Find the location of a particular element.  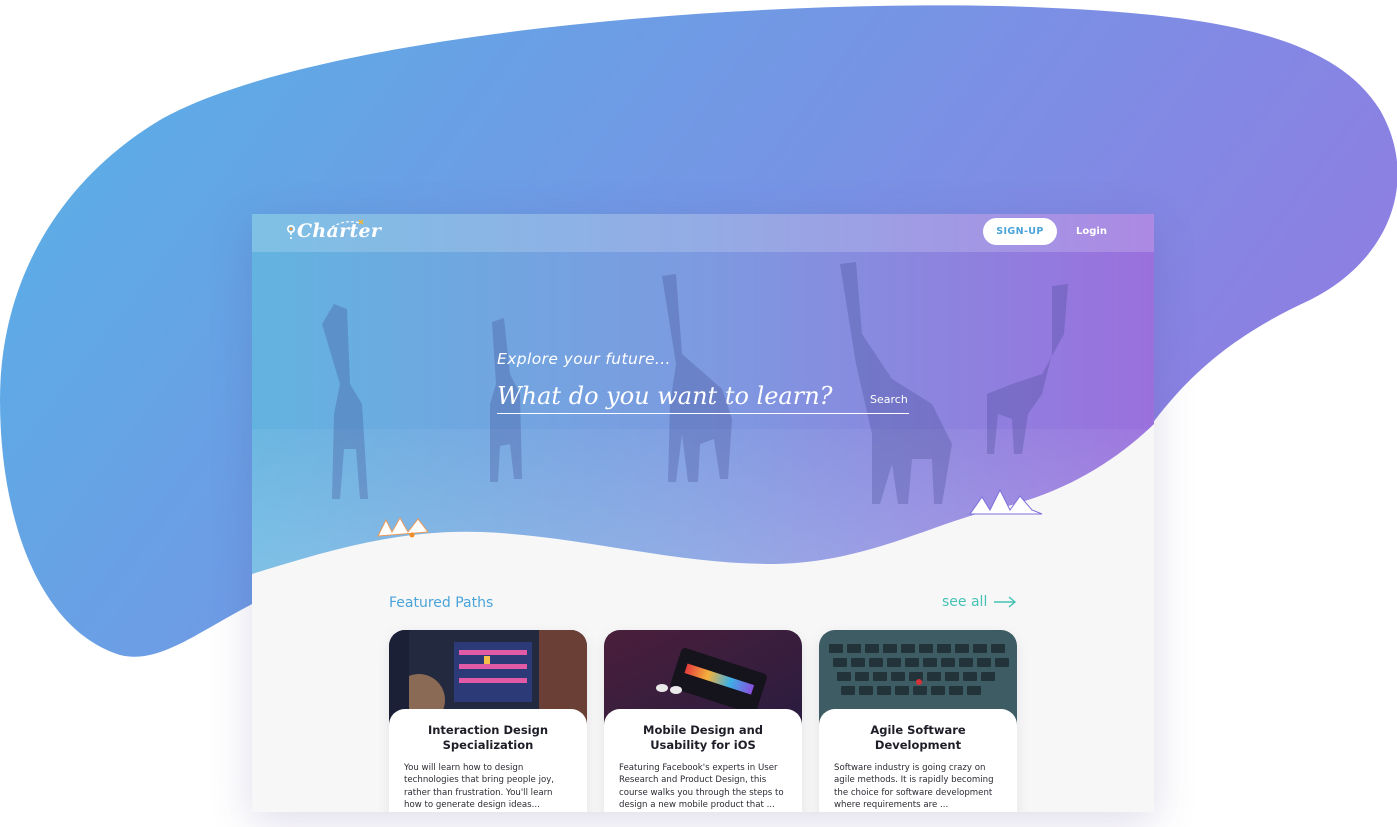

see-all-label: see all is located at coordinates (965, 602).